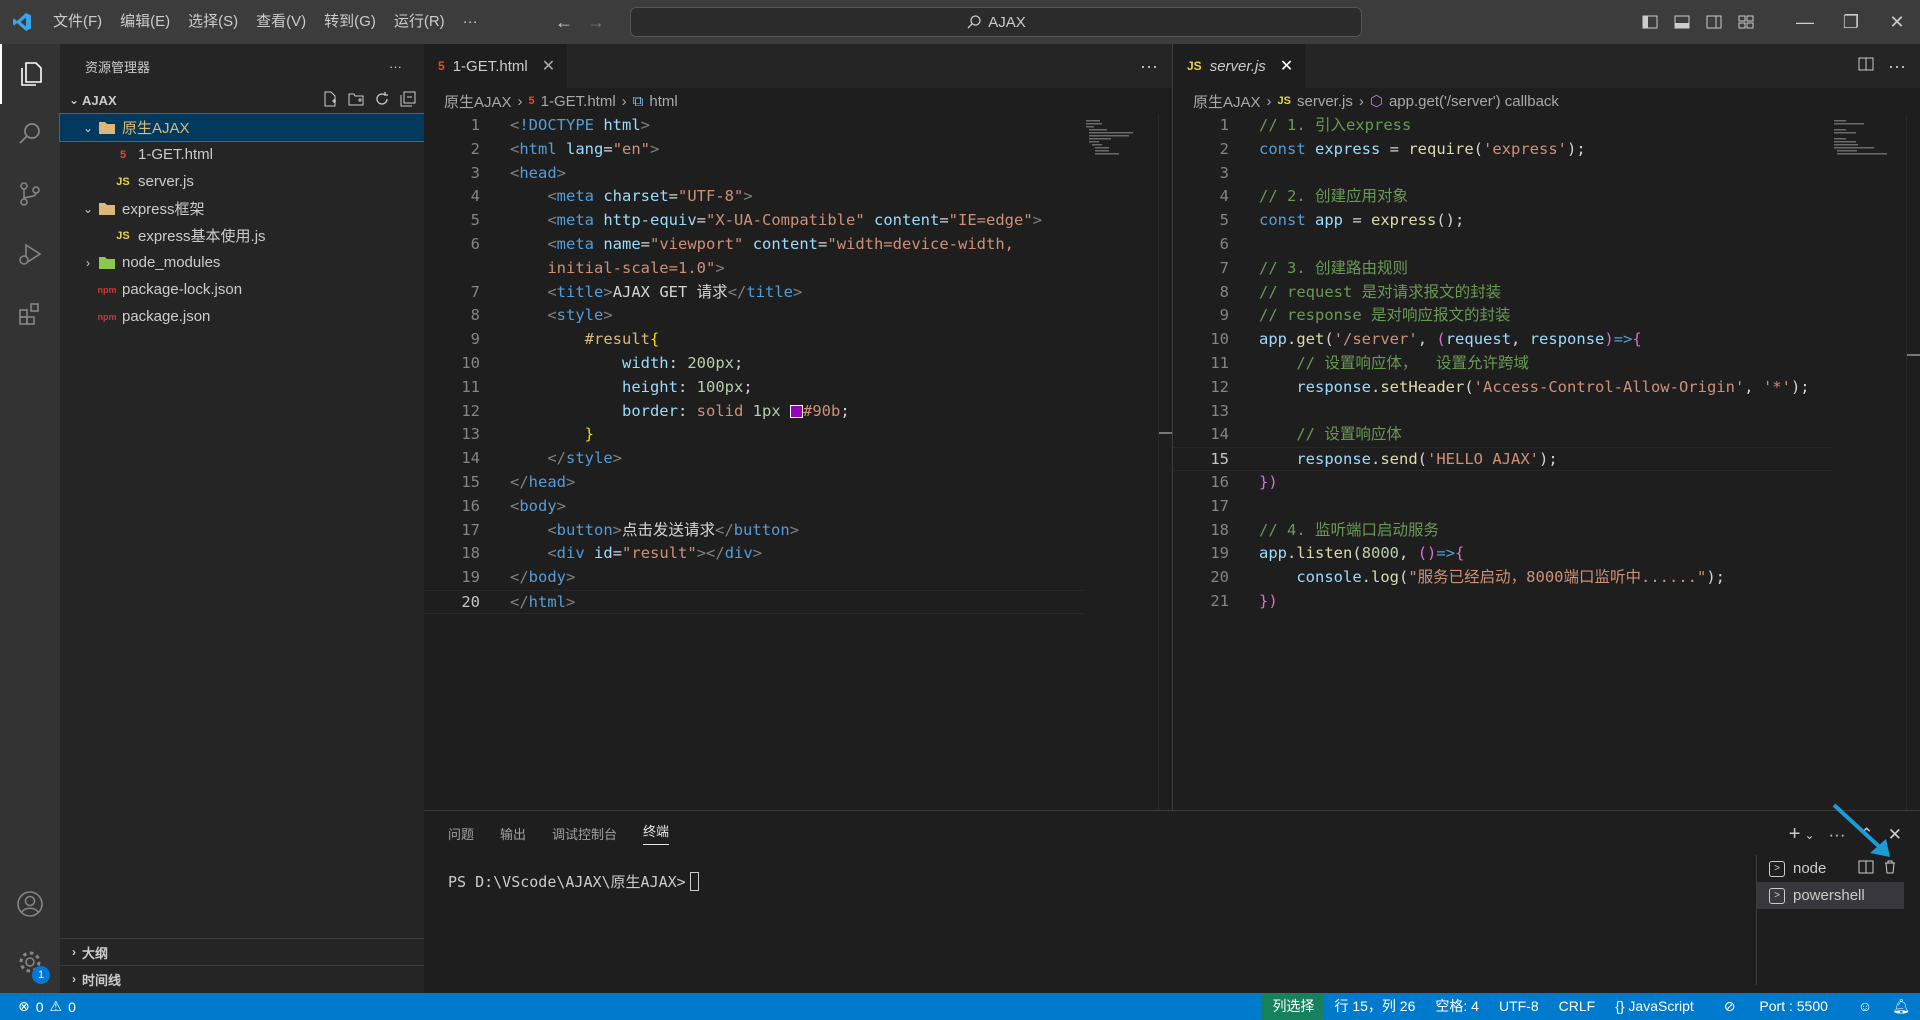 The width and height of the screenshot is (1920, 1020). I want to click on tree-item-folder-express: ⌄ express框架, so click(242, 208).